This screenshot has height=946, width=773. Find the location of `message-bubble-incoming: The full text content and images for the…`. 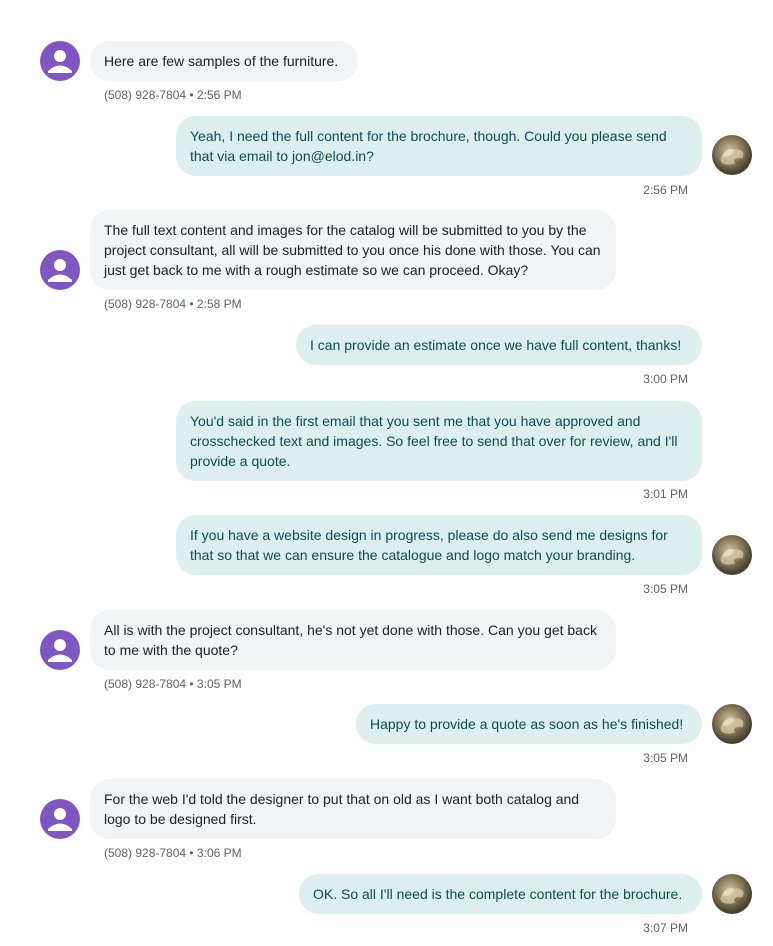

message-bubble-incoming: The full text content and images for the… is located at coordinates (353, 250).